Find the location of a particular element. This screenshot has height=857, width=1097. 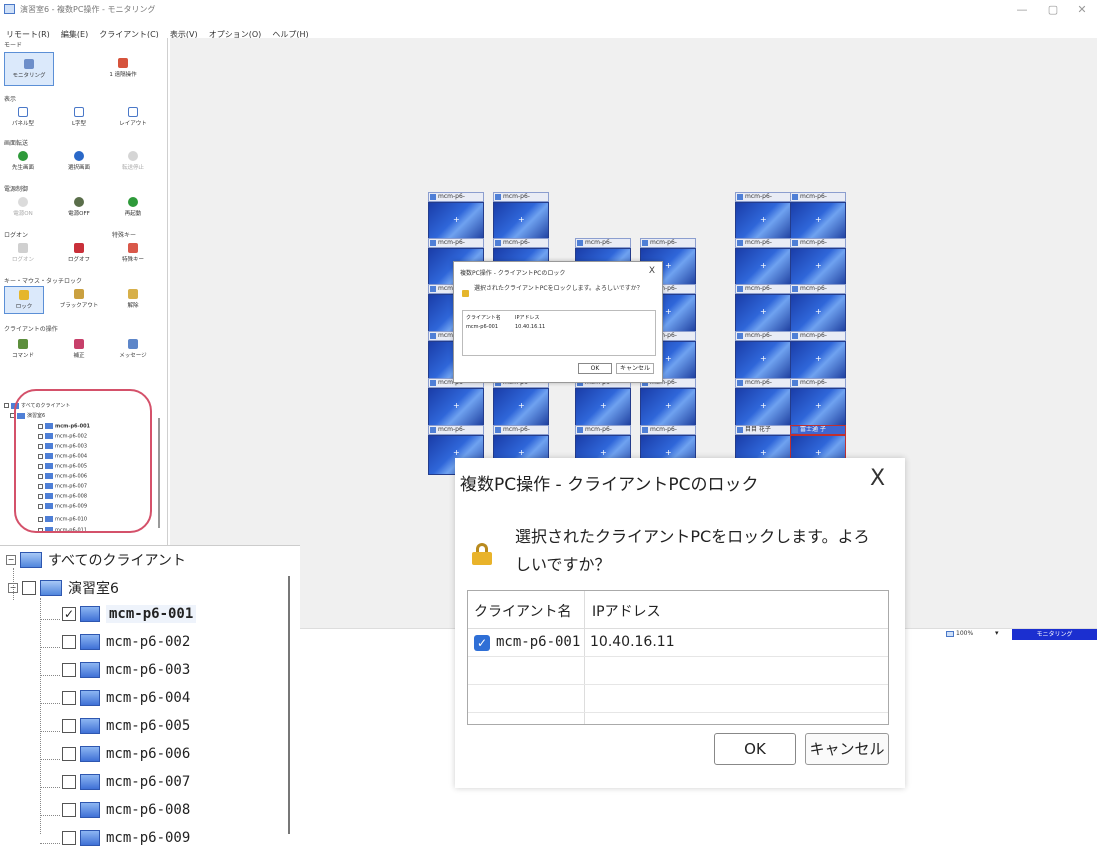

message-button: メッセージ is located at coordinates (133, 350).